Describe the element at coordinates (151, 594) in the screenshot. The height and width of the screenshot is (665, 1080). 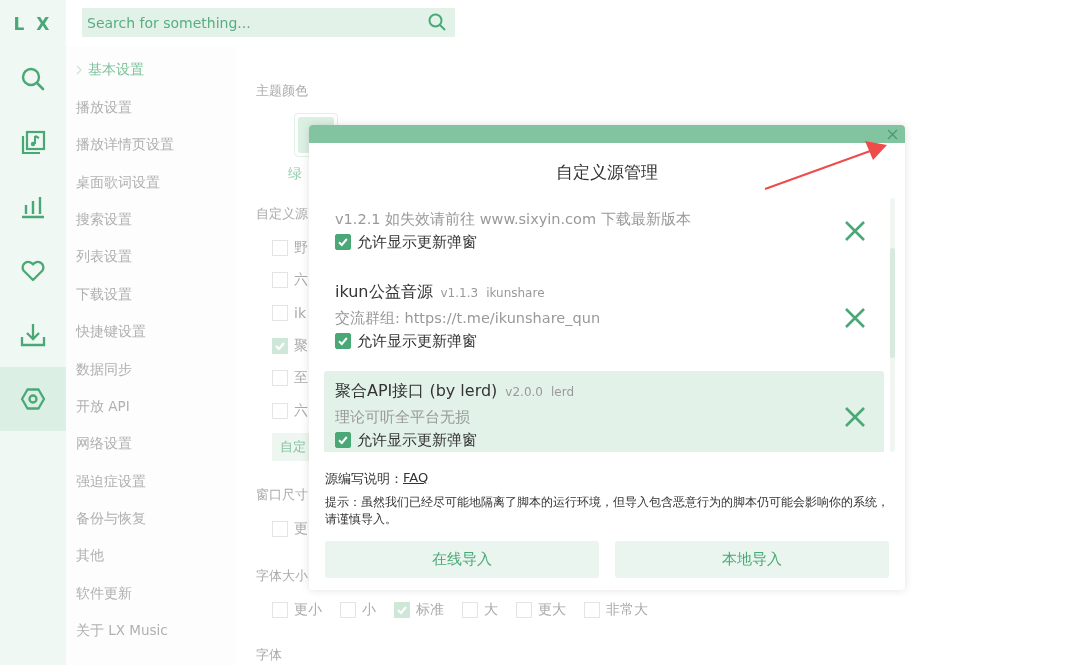
I see `settings-nav-item: 软件更新` at that location.